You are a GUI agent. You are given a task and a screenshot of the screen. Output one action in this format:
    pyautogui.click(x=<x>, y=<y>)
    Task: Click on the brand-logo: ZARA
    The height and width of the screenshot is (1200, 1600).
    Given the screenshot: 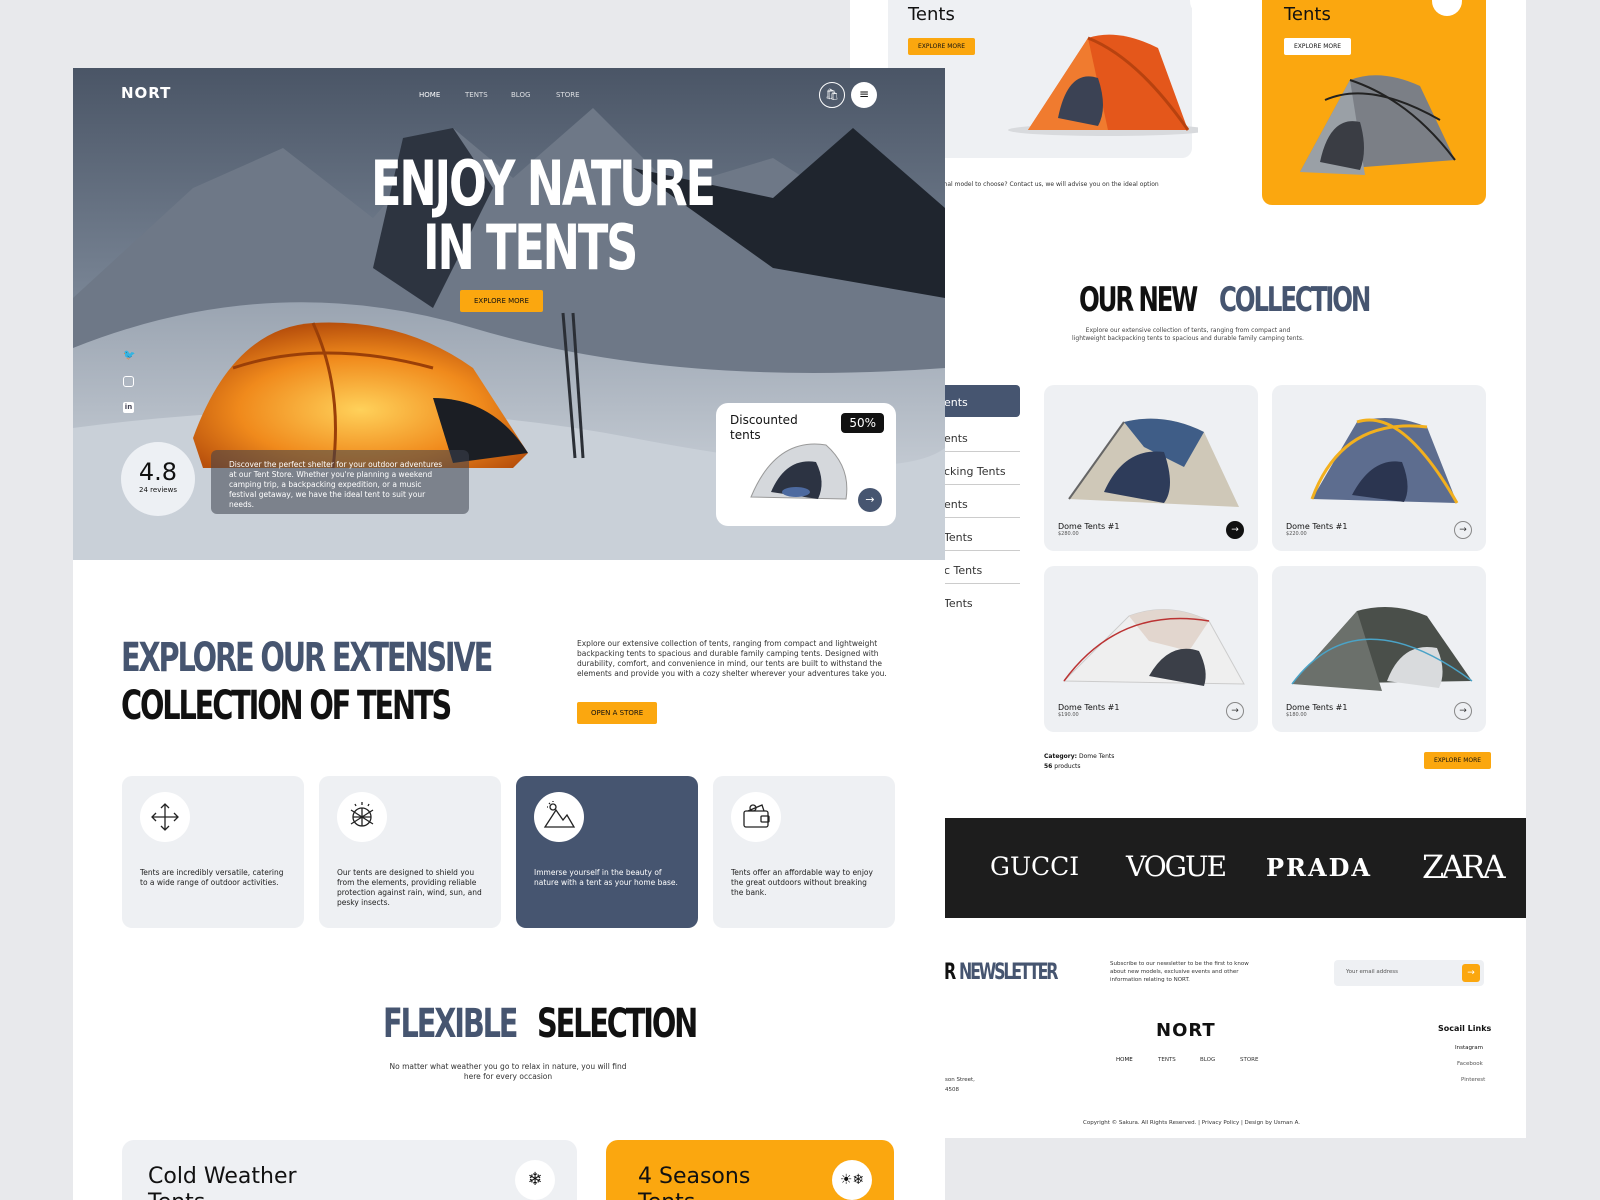 What is the action you would take?
    pyautogui.click(x=1464, y=867)
    